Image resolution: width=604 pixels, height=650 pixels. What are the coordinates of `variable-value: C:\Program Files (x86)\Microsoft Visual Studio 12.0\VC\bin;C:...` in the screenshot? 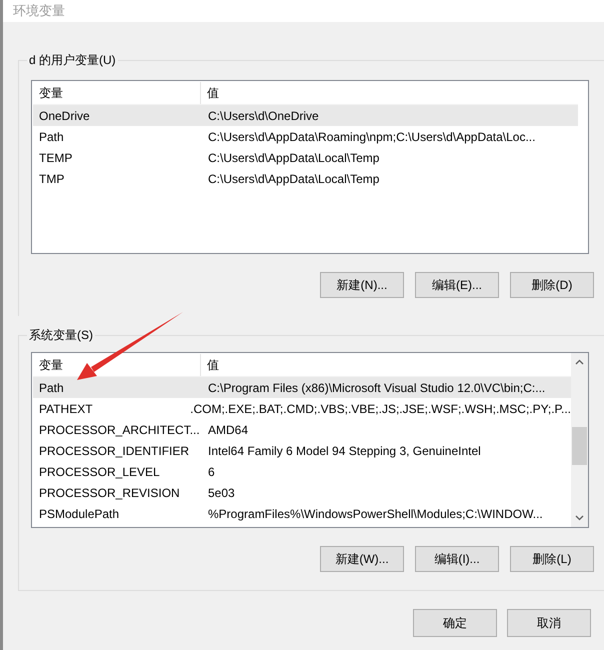 It's located at (377, 387).